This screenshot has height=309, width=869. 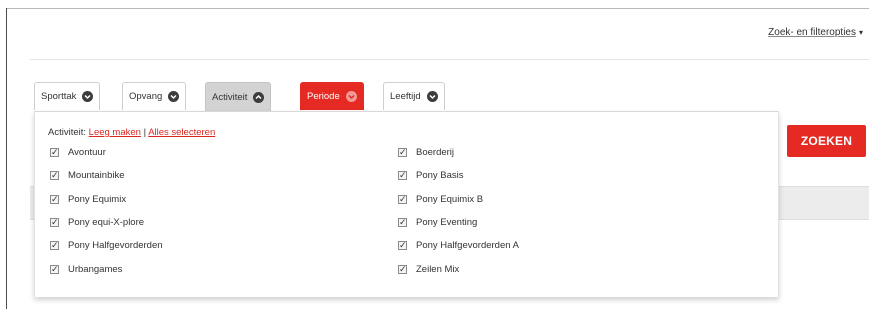 I want to click on tab-label: Activiteit, so click(x=230, y=97).